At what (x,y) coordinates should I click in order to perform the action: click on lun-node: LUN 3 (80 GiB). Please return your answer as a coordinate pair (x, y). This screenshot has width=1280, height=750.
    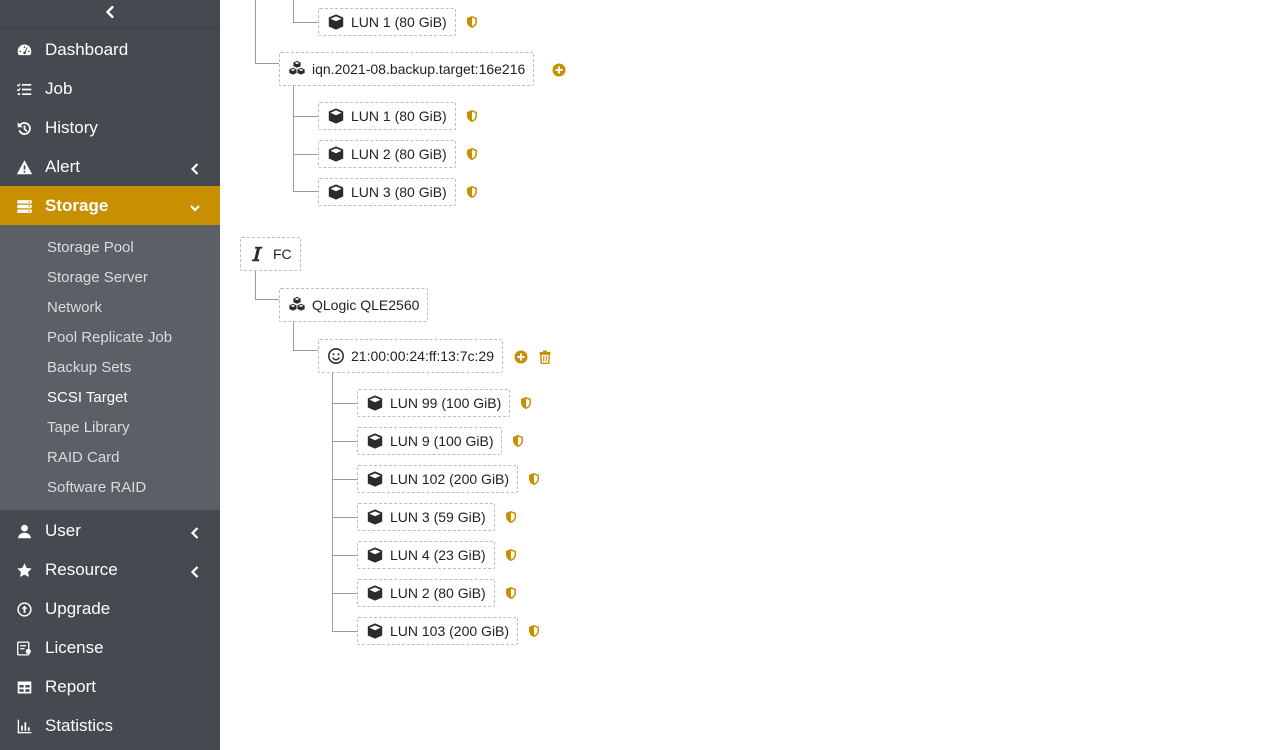
    Looking at the image, I should click on (387, 192).